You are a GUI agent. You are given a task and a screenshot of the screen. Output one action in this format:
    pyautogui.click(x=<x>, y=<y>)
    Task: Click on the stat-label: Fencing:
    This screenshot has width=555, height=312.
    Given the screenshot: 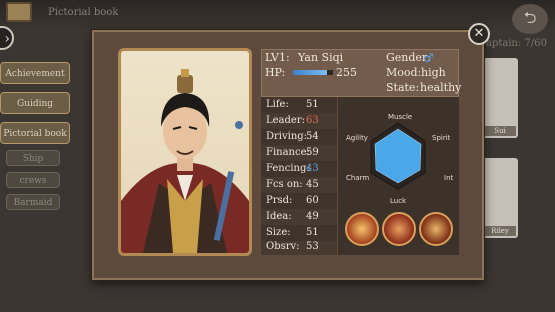 What is the action you would take?
    pyautogui.click(x=288, y=168)
    